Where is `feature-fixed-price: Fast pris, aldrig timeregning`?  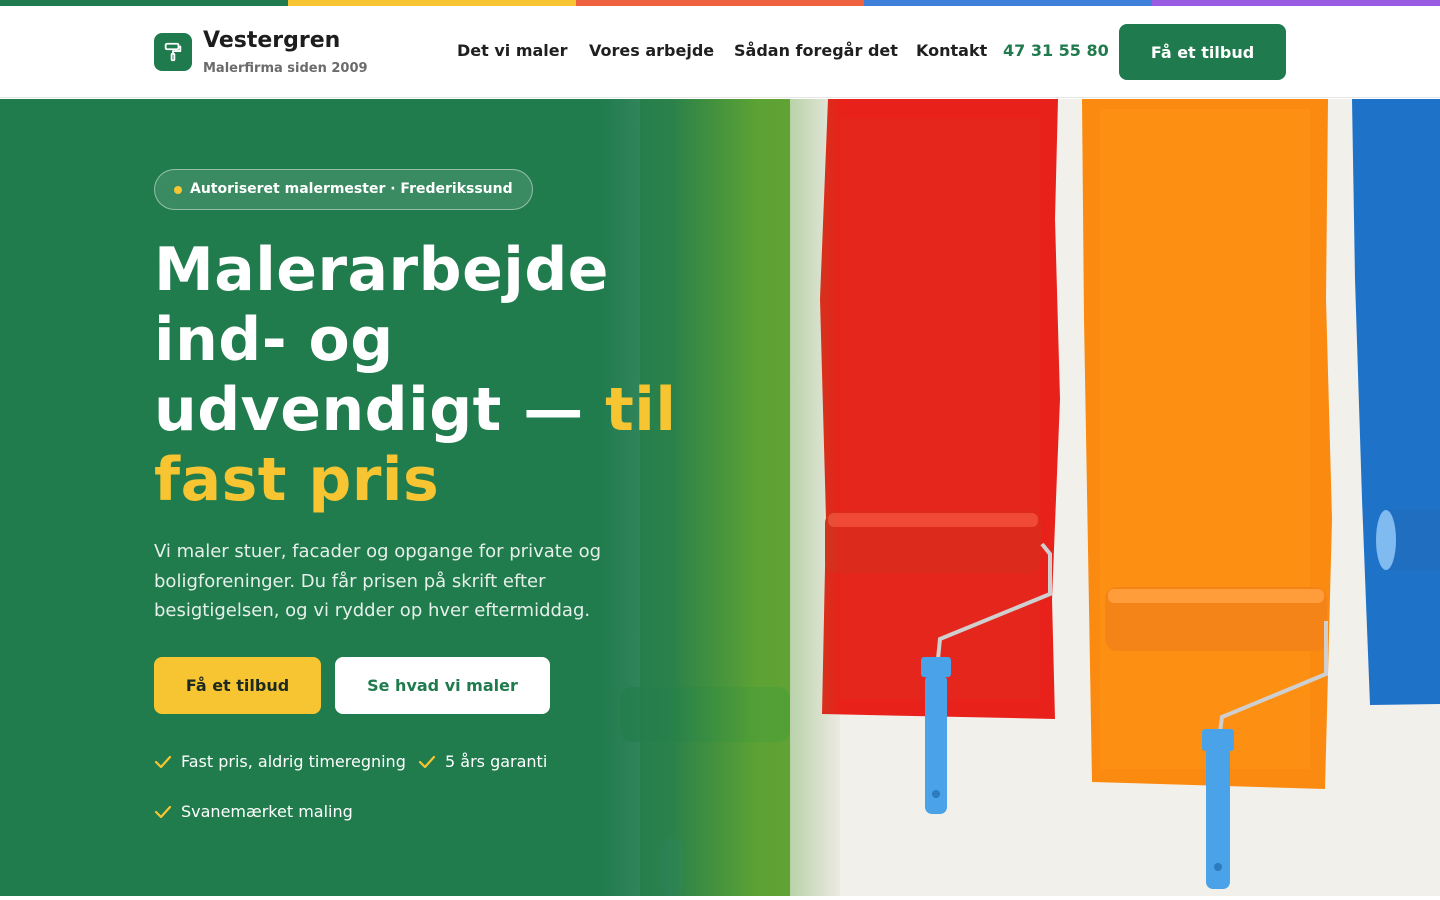 feature-fixed-price: Fast pris, aldrig timeregning is located at coordinates (280, 761).